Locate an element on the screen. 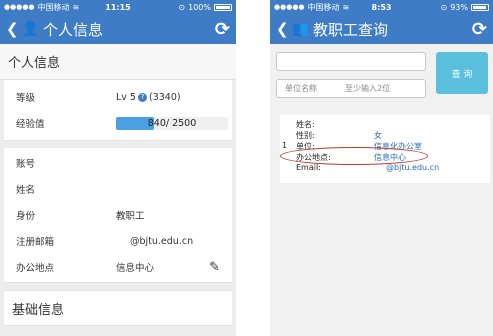 The width and height of the screenshot is (493, 336). field-label: 姓名 is located at coordinates (26, 190).